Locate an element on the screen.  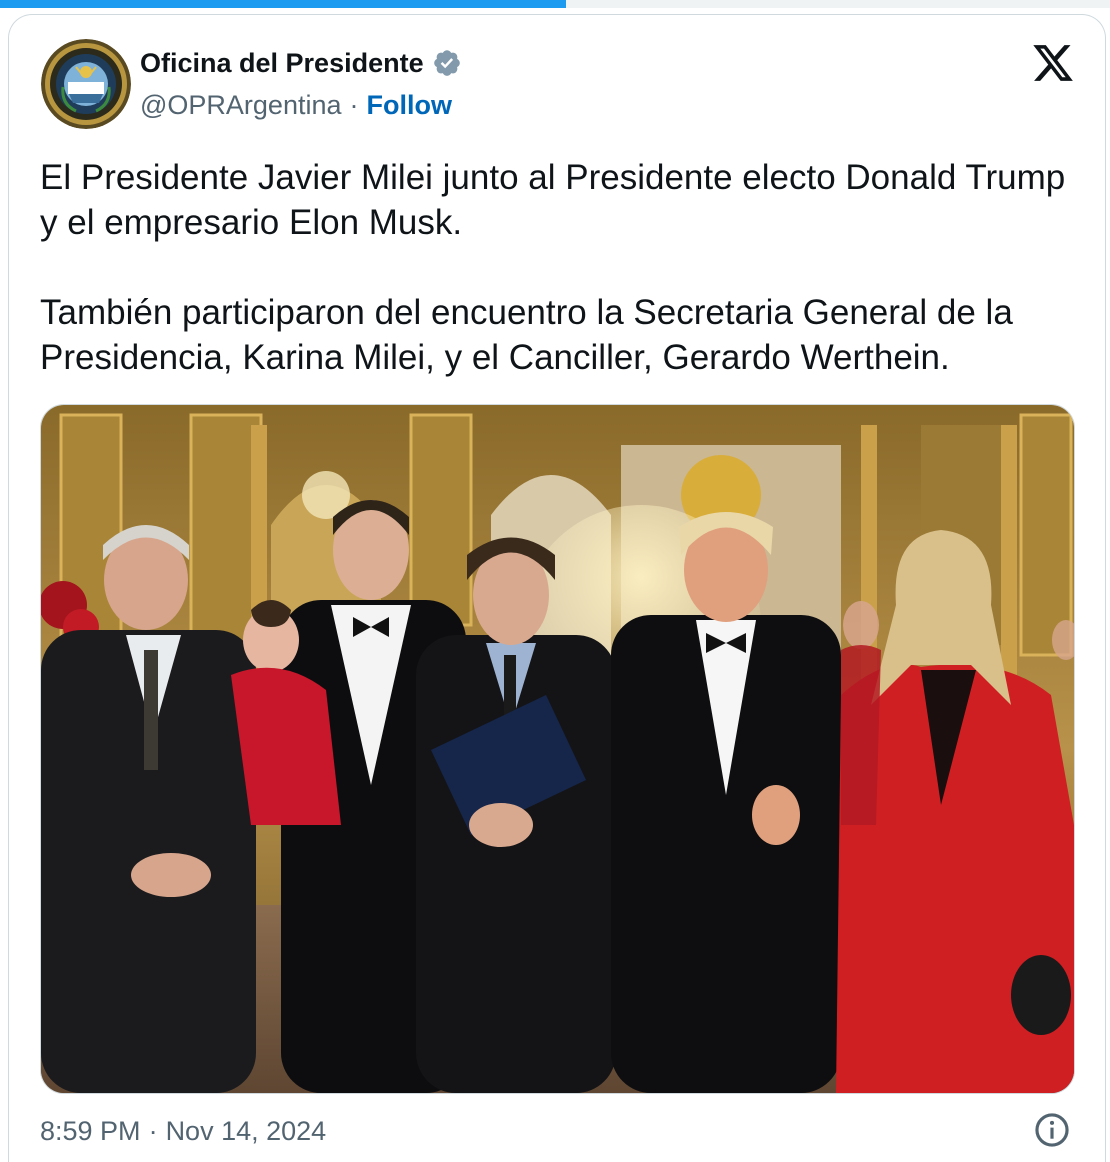
author-handle: @OPRArgentina is located at coordinates (241, 105).